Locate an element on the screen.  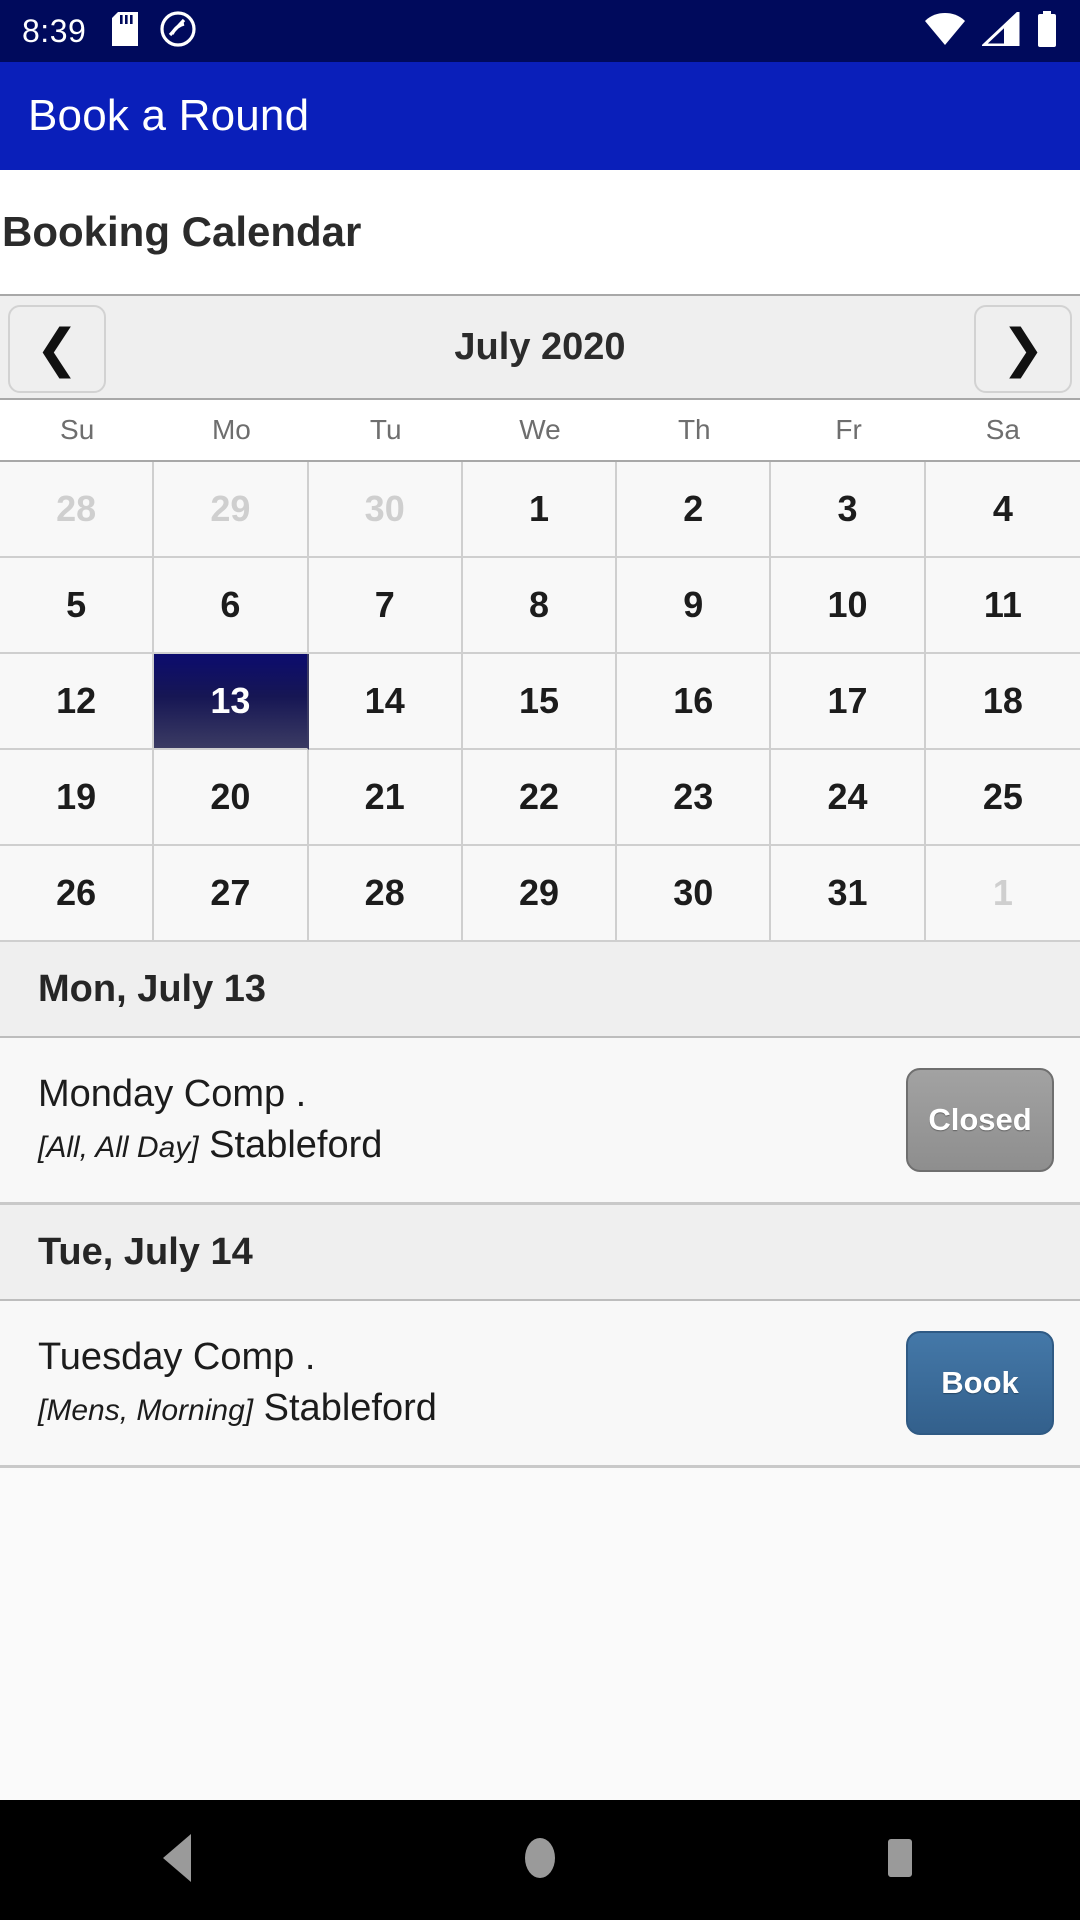
prev-month-button: ❮ is located at coordinates (57, 349).